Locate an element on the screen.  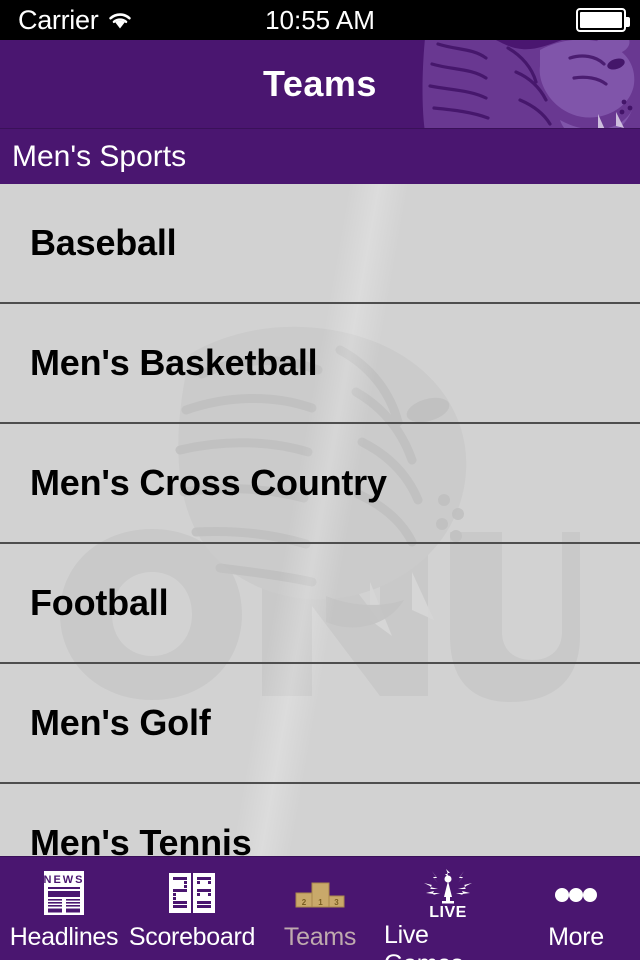
nav-bar: Teams is located at coordinates (320, 84).